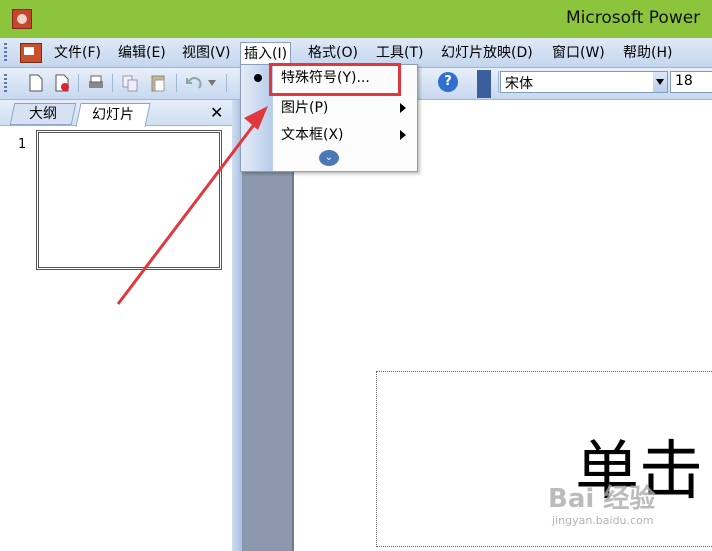  What do you see at coordinates (22, 144) in the screenshot?
I see `slide-number: 1` at bounding box center [22, 144].